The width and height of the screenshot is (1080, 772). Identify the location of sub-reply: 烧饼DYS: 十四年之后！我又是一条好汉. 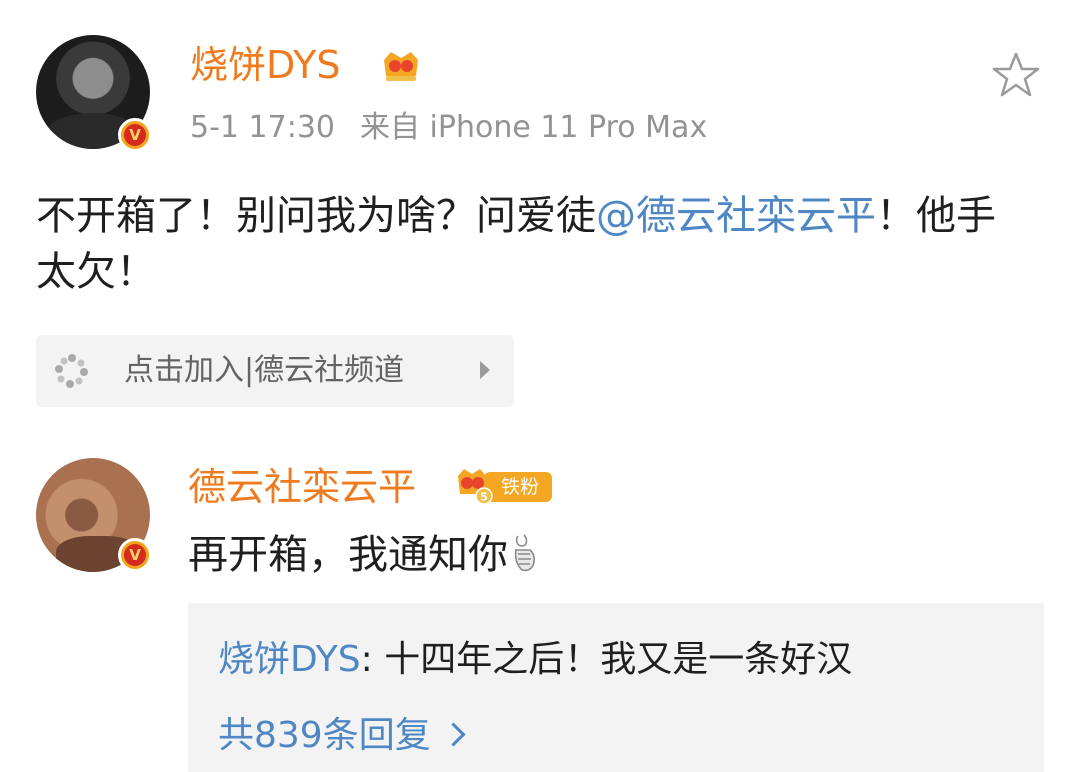
(535, 660).